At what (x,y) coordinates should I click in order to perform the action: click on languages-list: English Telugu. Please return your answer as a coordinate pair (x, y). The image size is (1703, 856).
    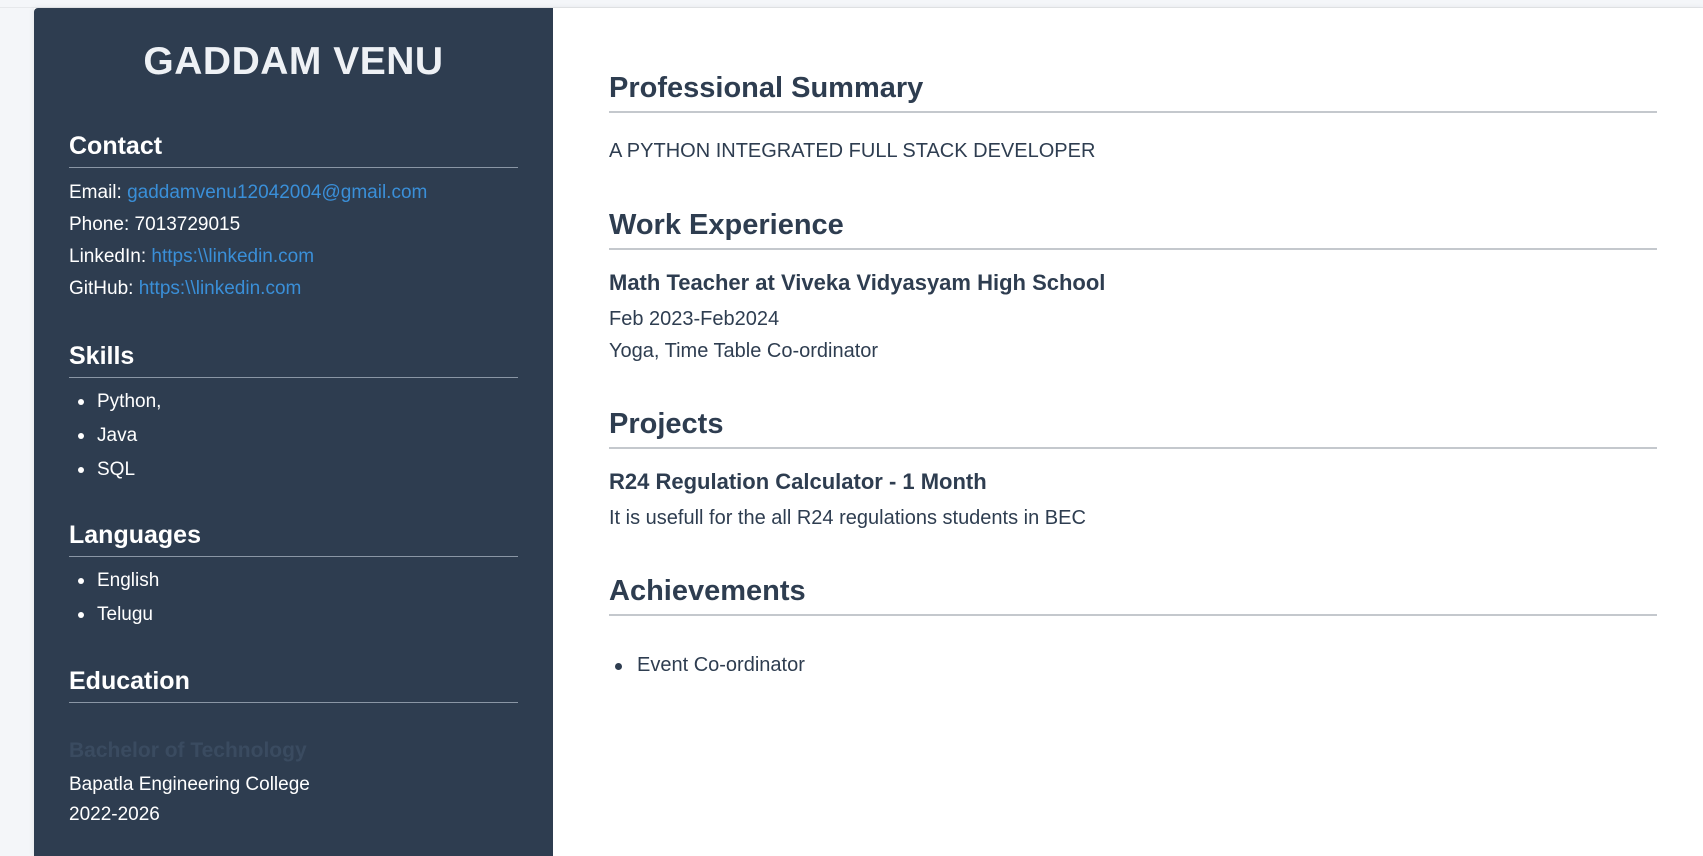
    Looking at the image, I should click on (114, 604).